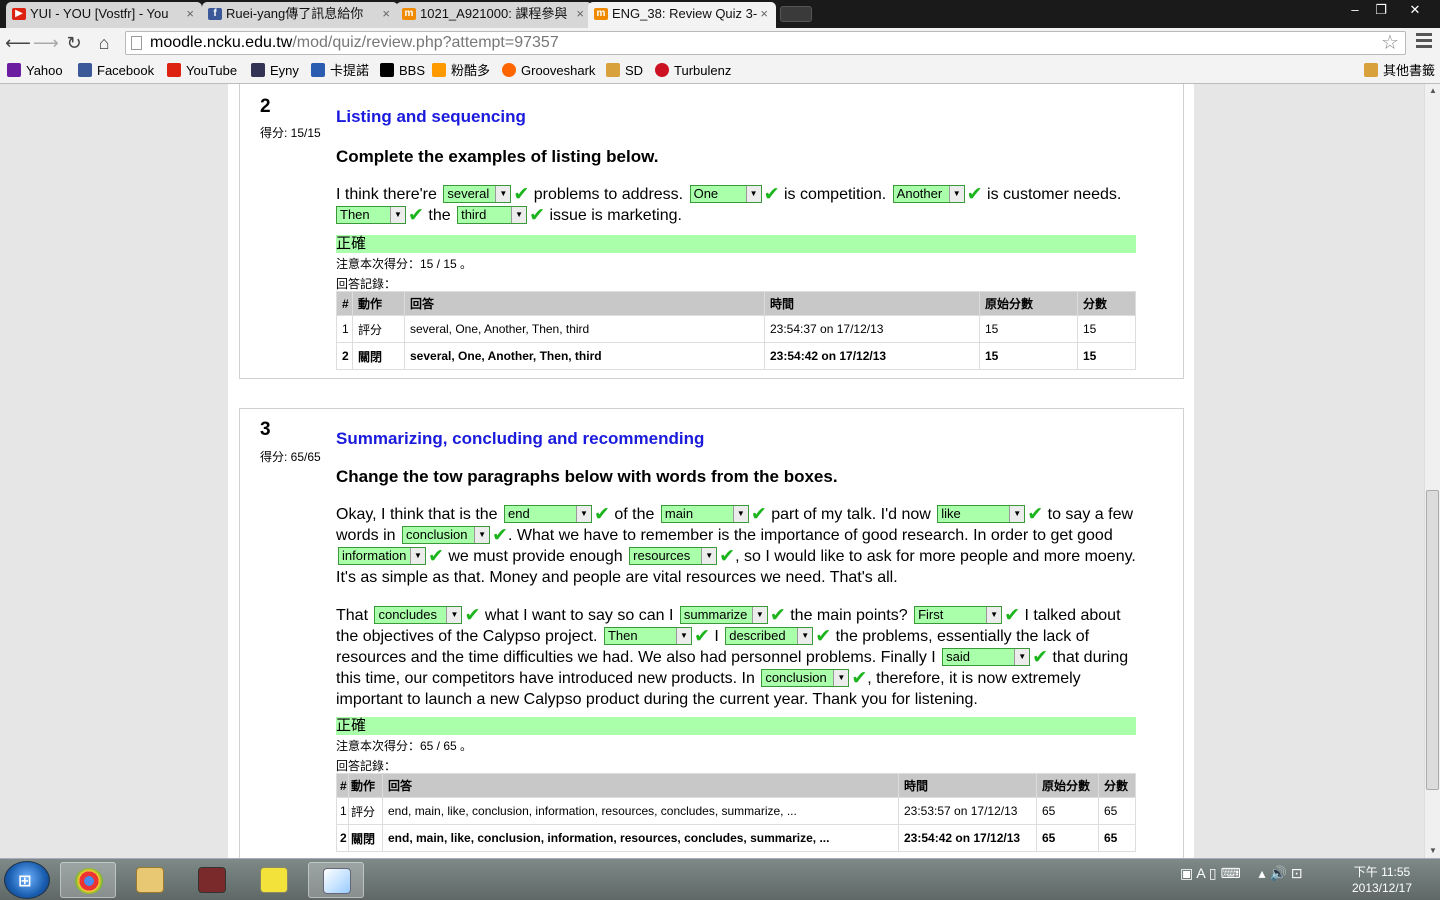  I want to click on answer-select: summarize ▼, so click(723, 615).